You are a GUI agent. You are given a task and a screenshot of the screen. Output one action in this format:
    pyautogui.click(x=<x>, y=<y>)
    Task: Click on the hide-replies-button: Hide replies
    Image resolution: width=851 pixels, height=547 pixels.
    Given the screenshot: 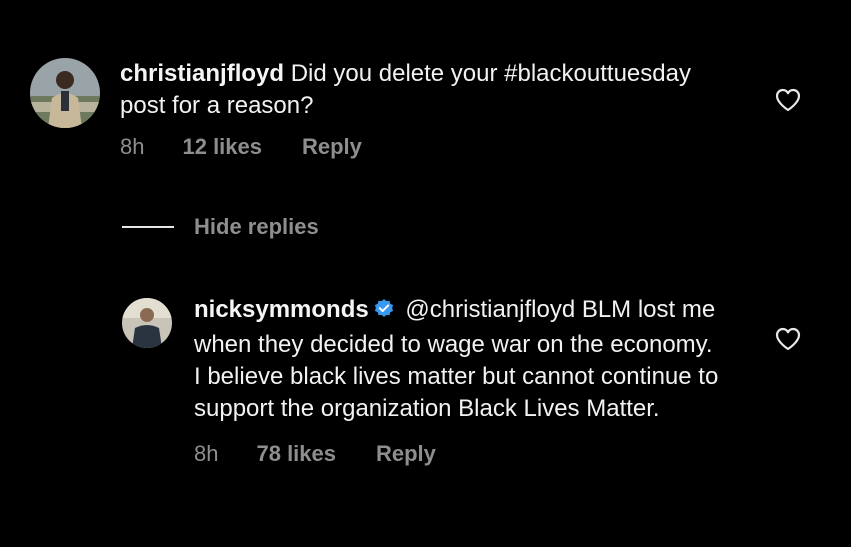 What is the action you would take?
    pyautogui.click(x=220, y=227)
    